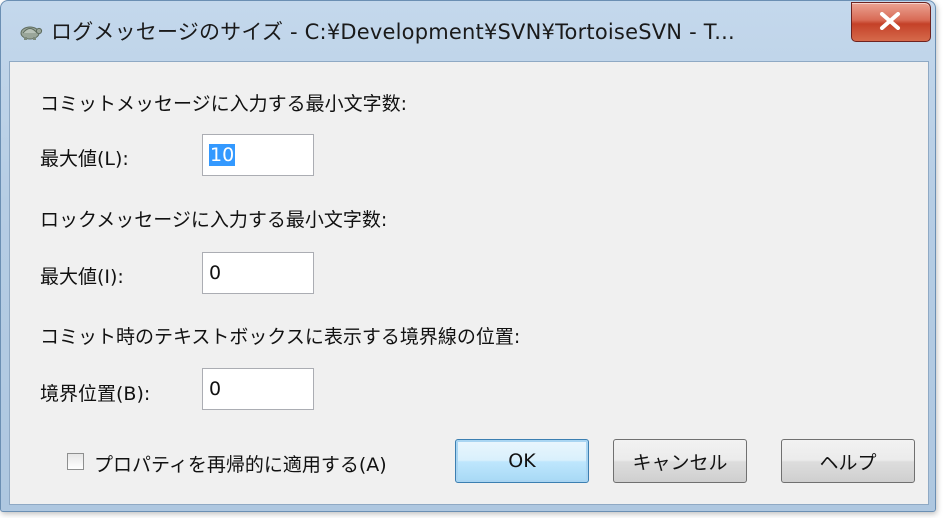 The width and height of the screenshot is (944, 518). What do you see at coordinates (258, 155) in the screenshot?
I see `commit-max-input: 10` at bounding box center [258, 155].